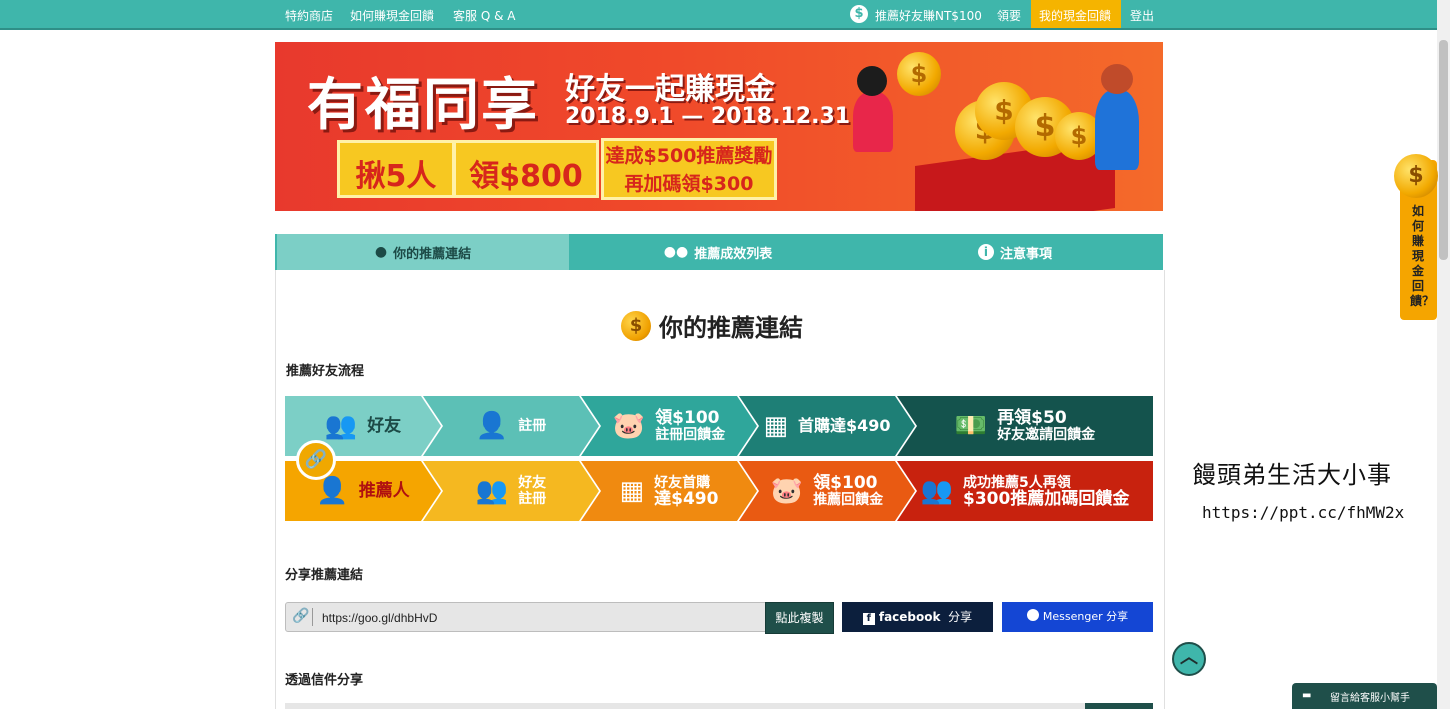 Image resolution: width=1450 pixels, height=709 pixels. What do you see at coordinates (1015, 252) in the screenshot?
I see `tab-notes: i 注意事項` at bounding box center [1015, 252].